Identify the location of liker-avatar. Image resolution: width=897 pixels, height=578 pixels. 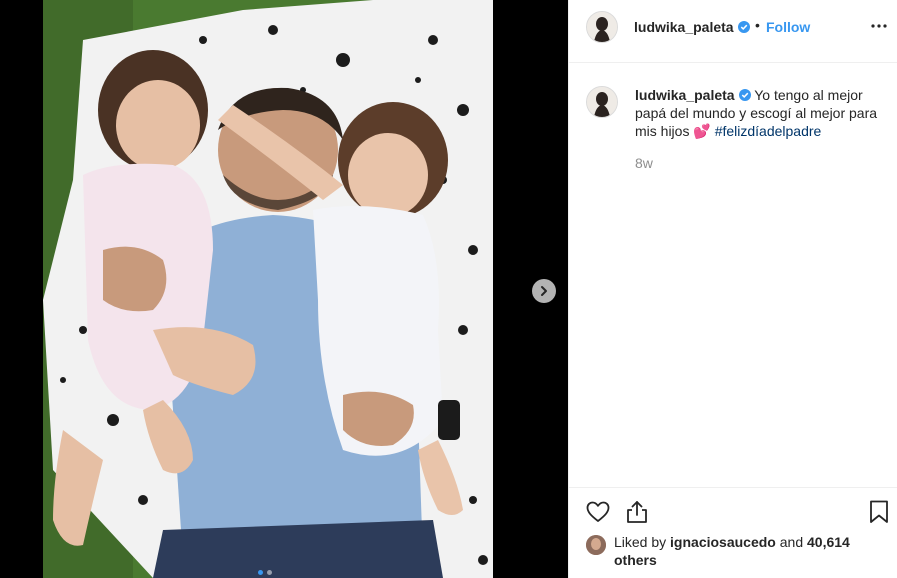
(596, 545).